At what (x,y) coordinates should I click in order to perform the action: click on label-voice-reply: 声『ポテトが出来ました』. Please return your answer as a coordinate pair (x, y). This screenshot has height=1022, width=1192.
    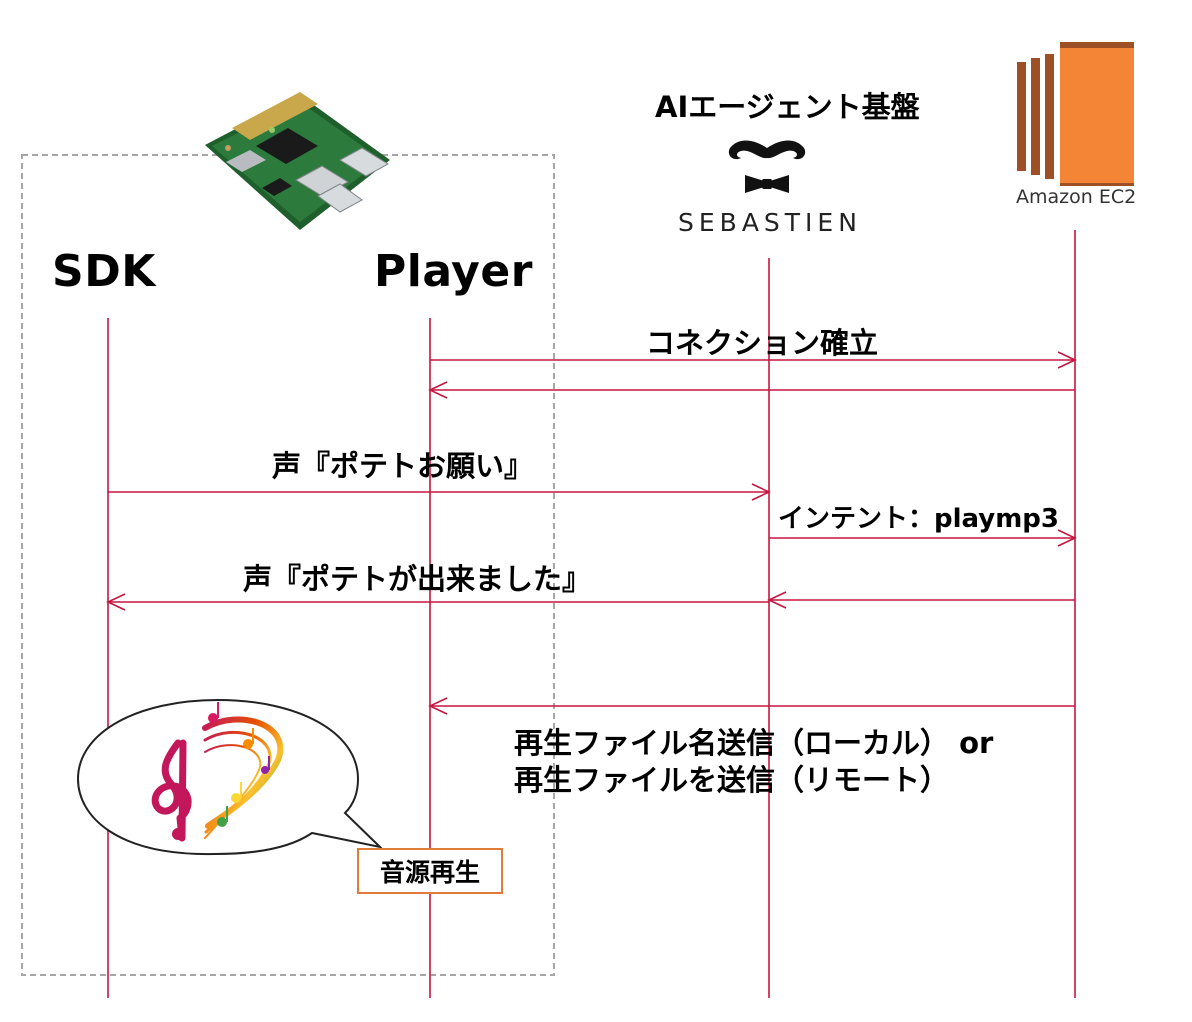
    Looking at the image, I should click on (417, 579).